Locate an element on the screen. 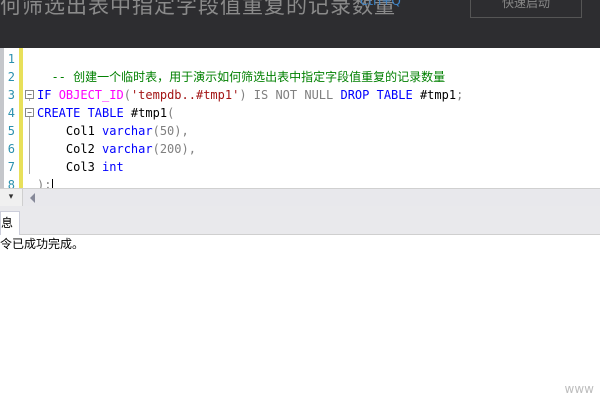  code-text: CREATE TABLE #tmp1( is located at coordinates (105, 113).